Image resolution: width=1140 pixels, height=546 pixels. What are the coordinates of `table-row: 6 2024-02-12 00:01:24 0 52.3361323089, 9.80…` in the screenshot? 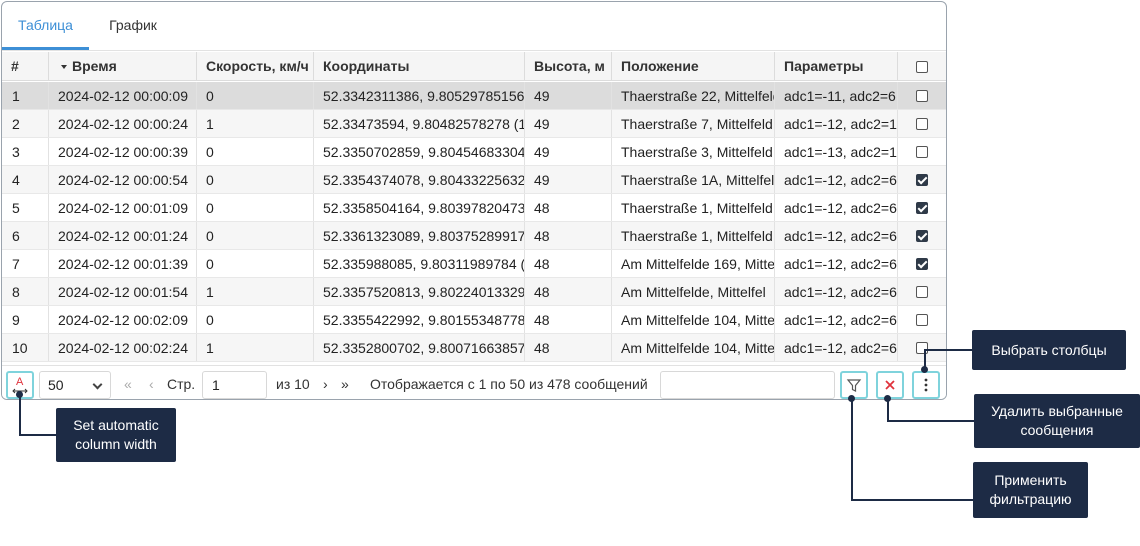 It's located at (474, 236).